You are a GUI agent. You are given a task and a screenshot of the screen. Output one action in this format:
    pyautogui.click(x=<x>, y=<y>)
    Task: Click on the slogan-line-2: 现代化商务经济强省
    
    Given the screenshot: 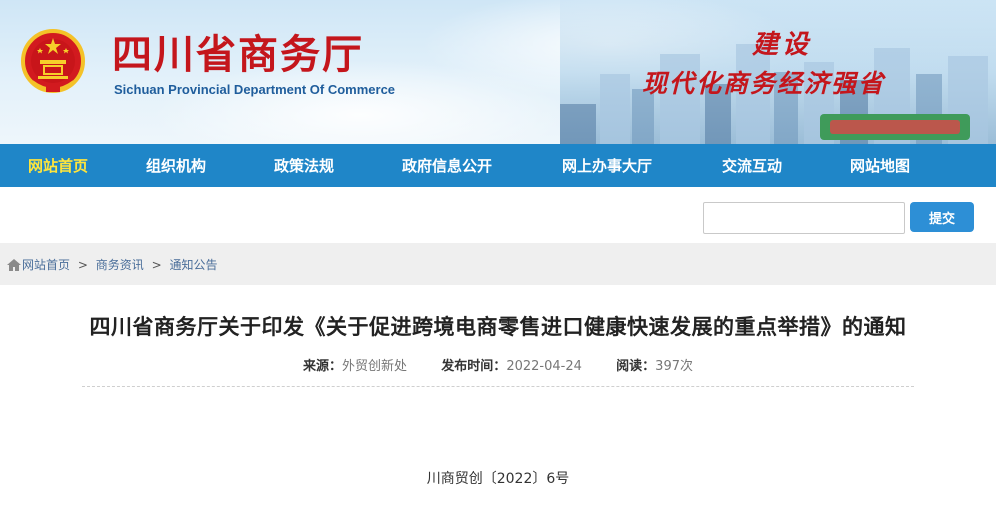 What is the action you would take?
    pyautogui.click(x=764, y=83)
    